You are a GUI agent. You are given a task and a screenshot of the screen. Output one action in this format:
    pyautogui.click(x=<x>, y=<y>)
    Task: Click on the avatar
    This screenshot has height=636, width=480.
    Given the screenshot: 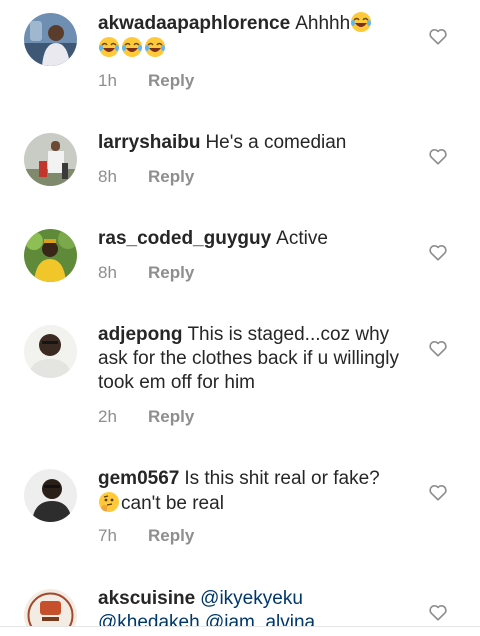 What is the action you would take?
    pyautogui.click(x=50, y=608)
    